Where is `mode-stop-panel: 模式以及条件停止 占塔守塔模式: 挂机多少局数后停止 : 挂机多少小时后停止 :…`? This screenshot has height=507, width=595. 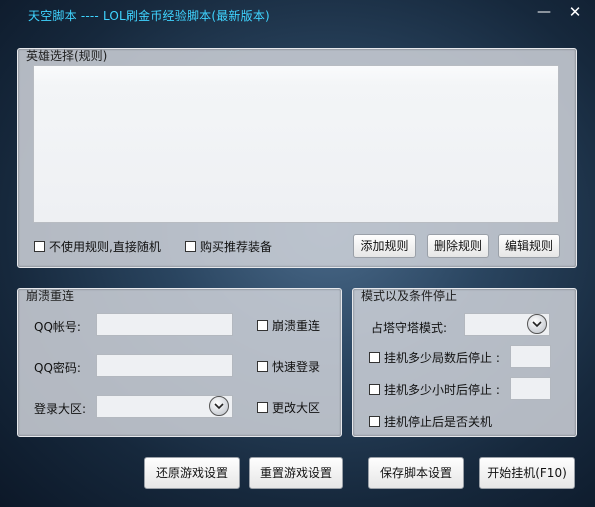 mode-stop-panel: 模式以及条件停止 占塔守塔模式: 挂机多少局数后停止 : 挂机多少小时后停止 :… is located at coordinates (464, 362).